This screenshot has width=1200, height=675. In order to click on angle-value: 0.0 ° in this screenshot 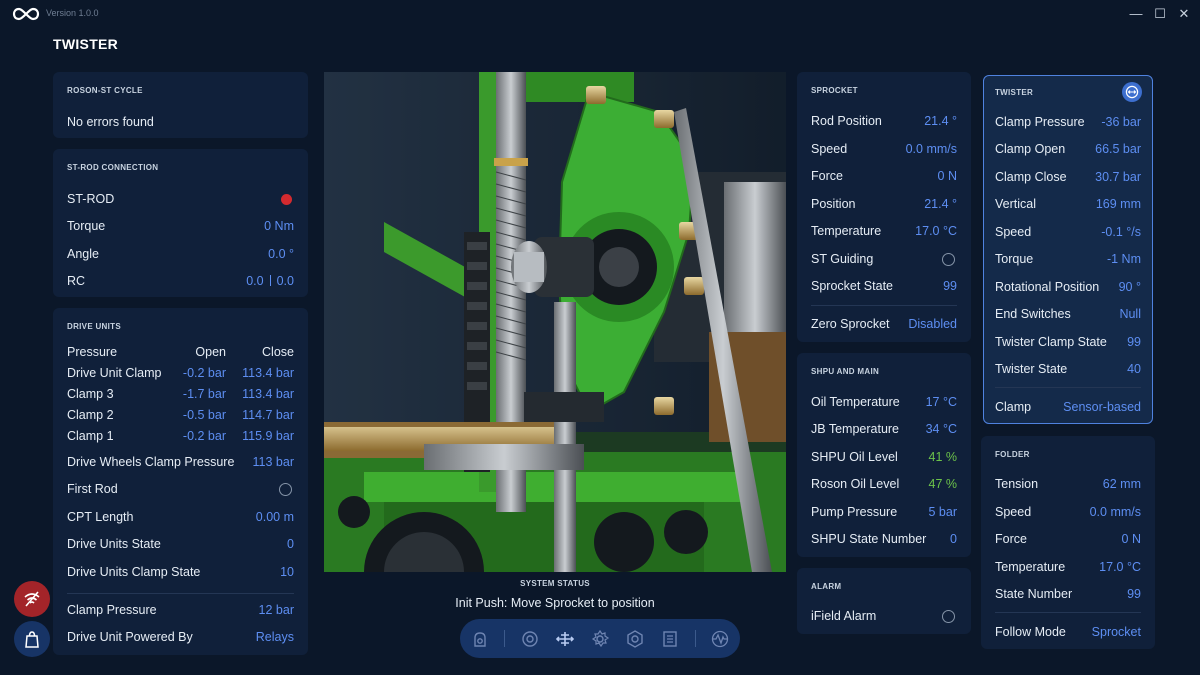, I will do `click(281, 254)`.